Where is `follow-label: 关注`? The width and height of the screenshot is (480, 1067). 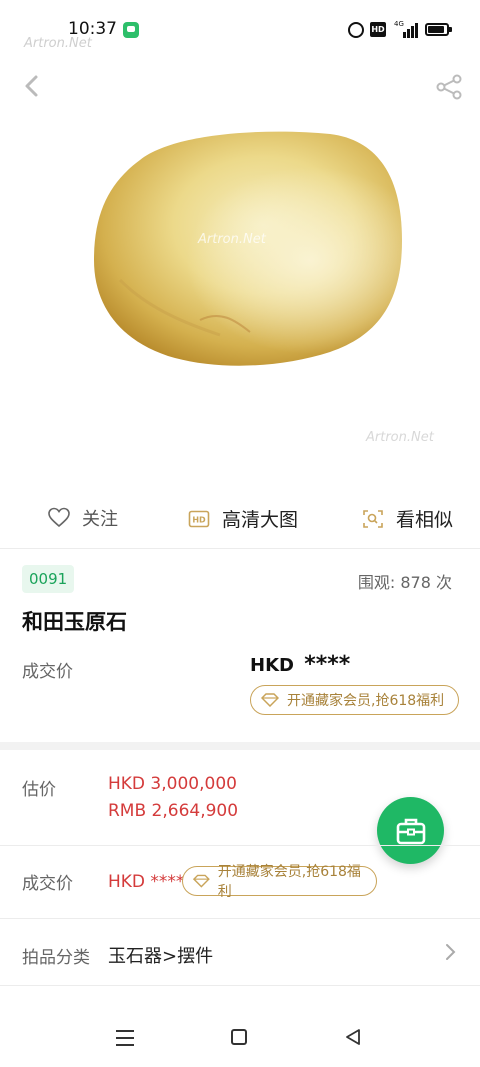 follow-label: 关注 is located at coordinates (100, 519).